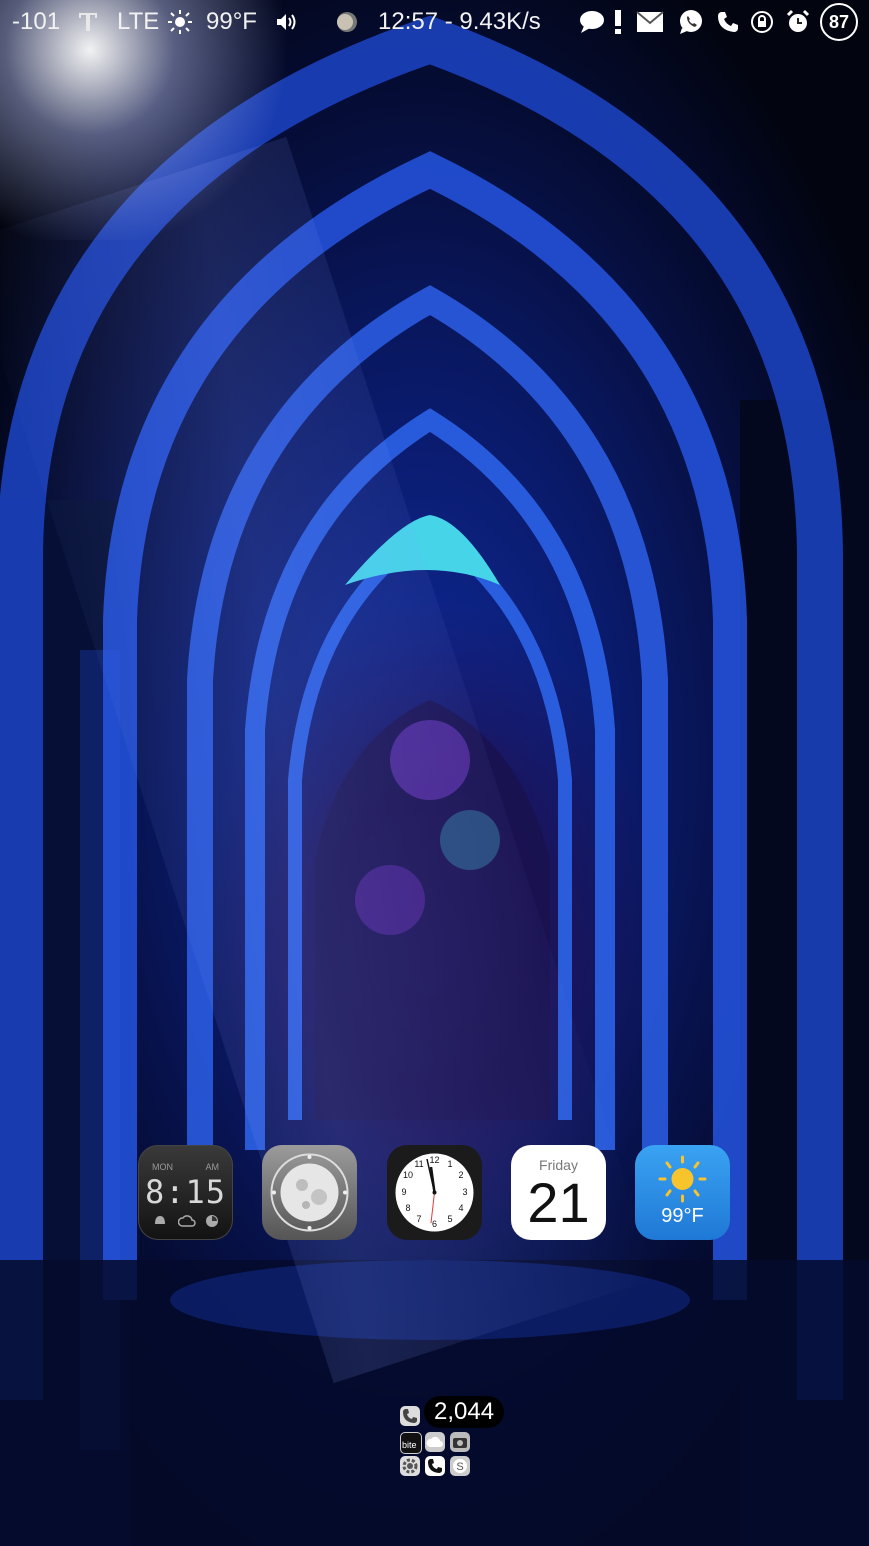 This screenshot has width=869, height=1546. I want to click on calendar-widget: Friday 21, so click(558, 1192).